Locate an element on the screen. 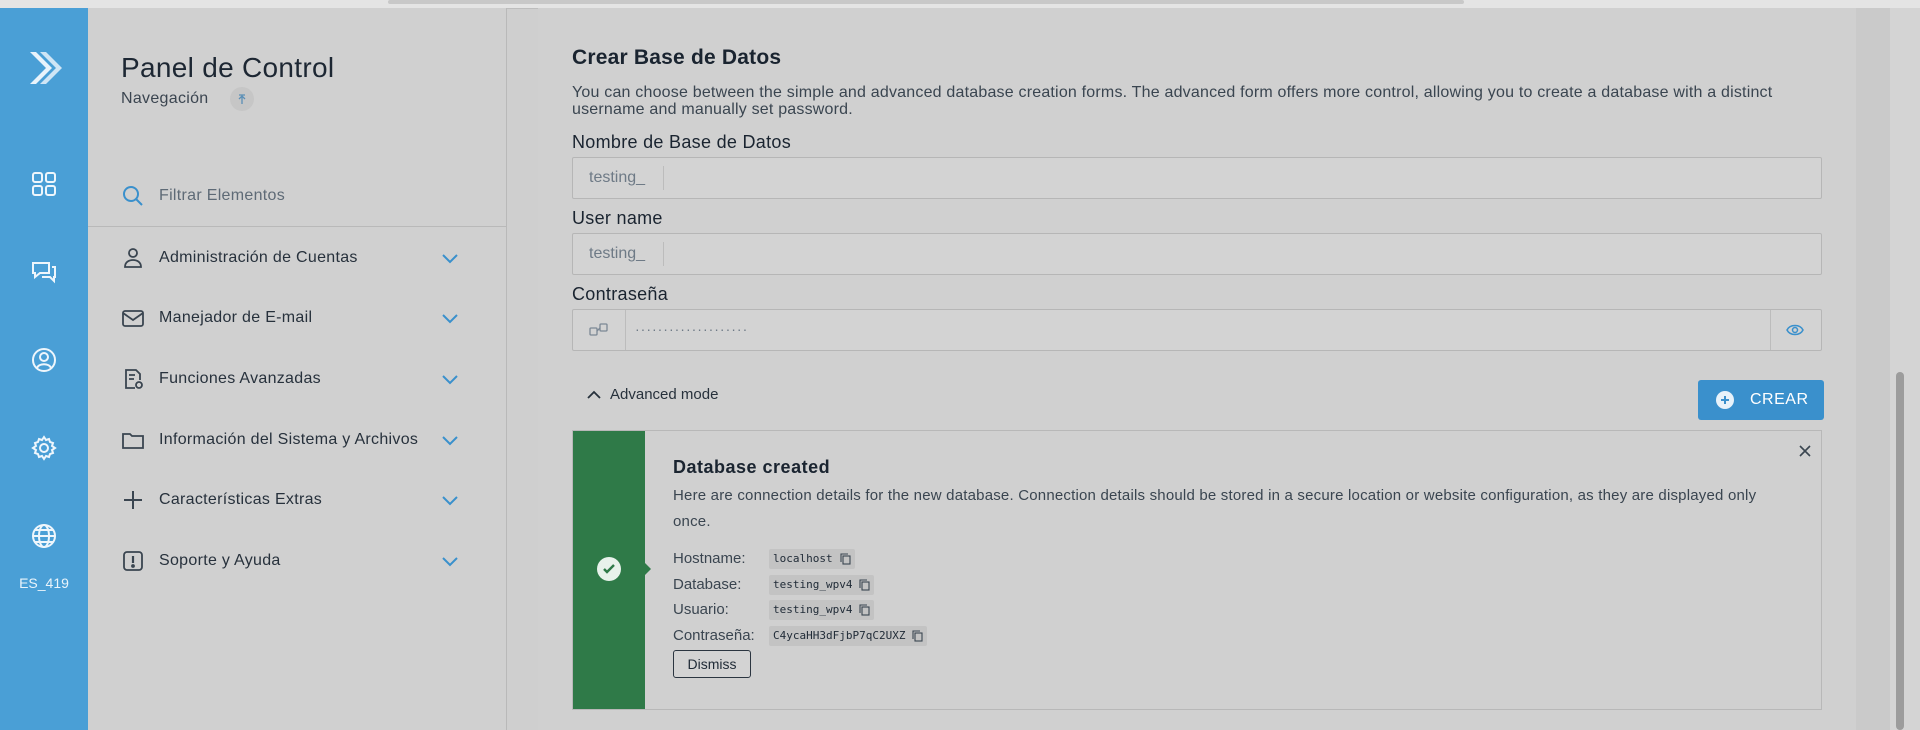 The height and width of the screenshot is (730, 1920). alert-title: Database created is located at coordinates (752, 467).